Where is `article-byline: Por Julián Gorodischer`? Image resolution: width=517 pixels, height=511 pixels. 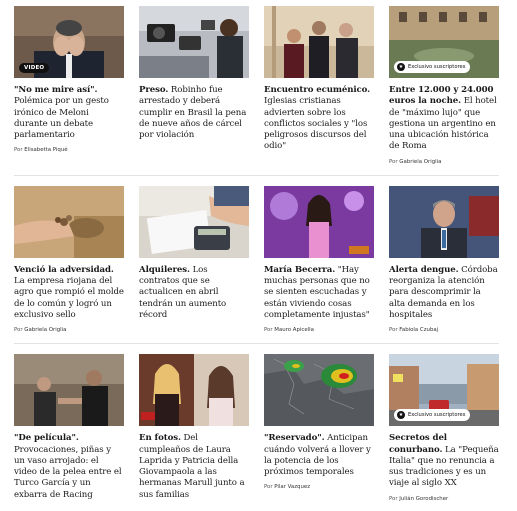
article-byline: Por Julián Gorodischer is located at coordinates (444, 499).